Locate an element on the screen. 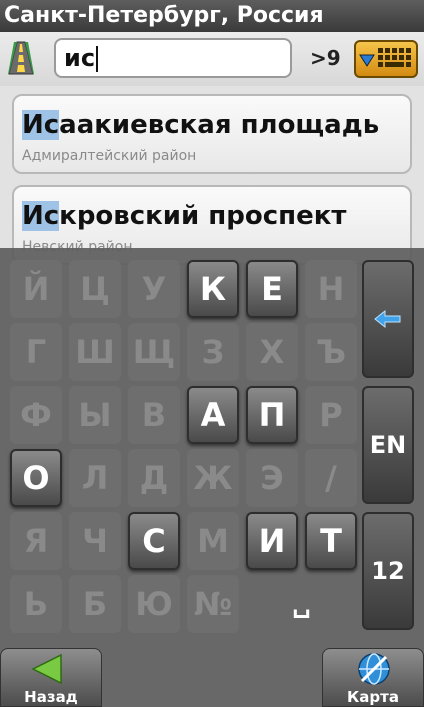 This screenshot has width=424, height=707. map-label: Карта is located at coordinates (373, 697).